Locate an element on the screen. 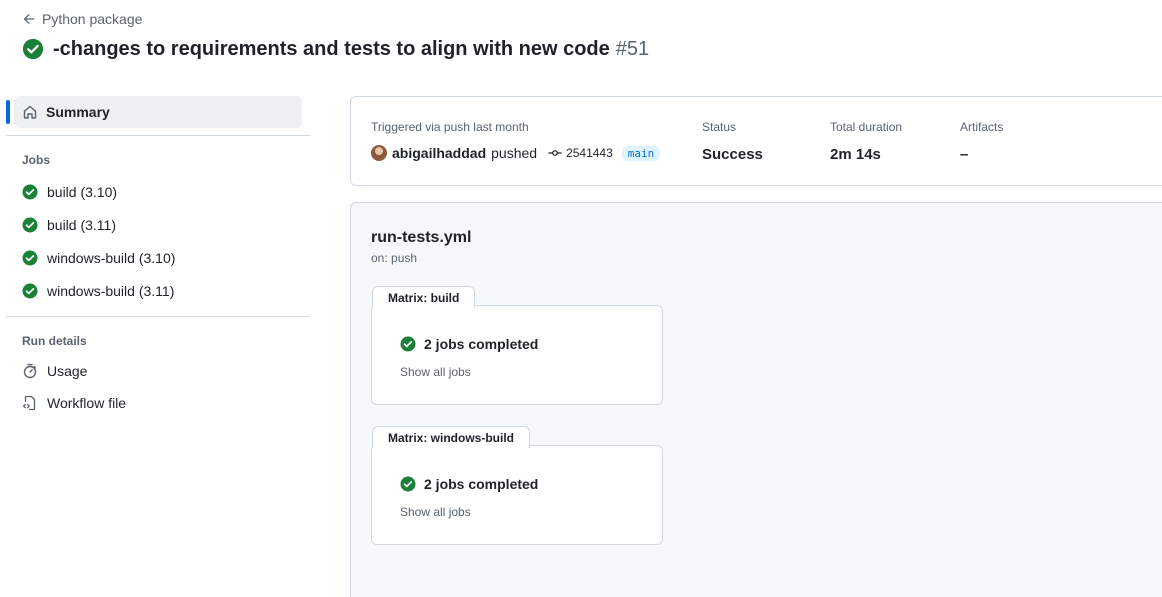 This screenshot has height=597, width=1162. matrix-card-windows-build: 2 jobs completed Show all jobs is located at coordinates (517, 495).